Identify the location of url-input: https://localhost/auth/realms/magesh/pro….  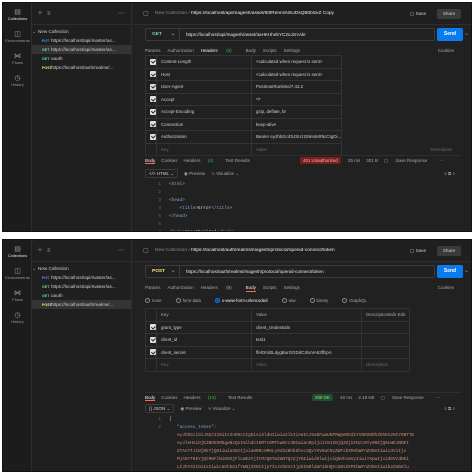
(255, 272).